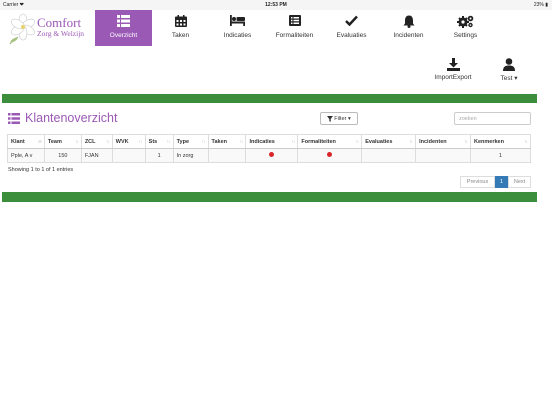 The image size is (552, 414). What do you see at coordinates (389, 141) in the screenshot?
I see `column-header-evaluaties: Evaluaties ↑↓` at bounding box center [389, 141].